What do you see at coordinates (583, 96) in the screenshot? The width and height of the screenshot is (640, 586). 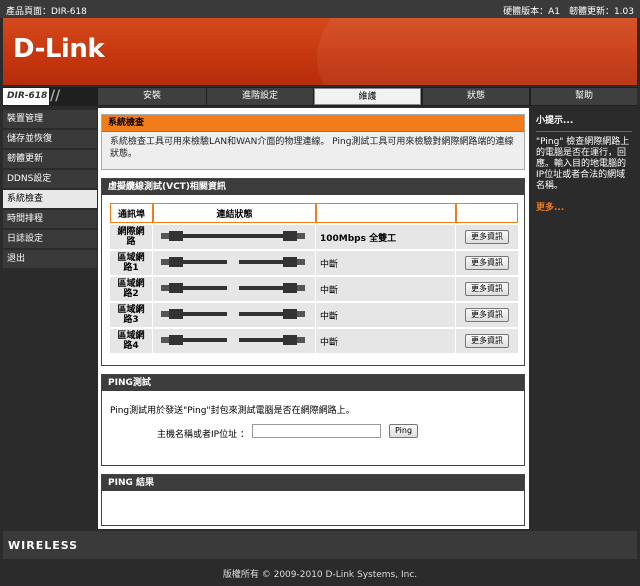 I see `tab-help: 幫助` at bounding box center [583, 96].